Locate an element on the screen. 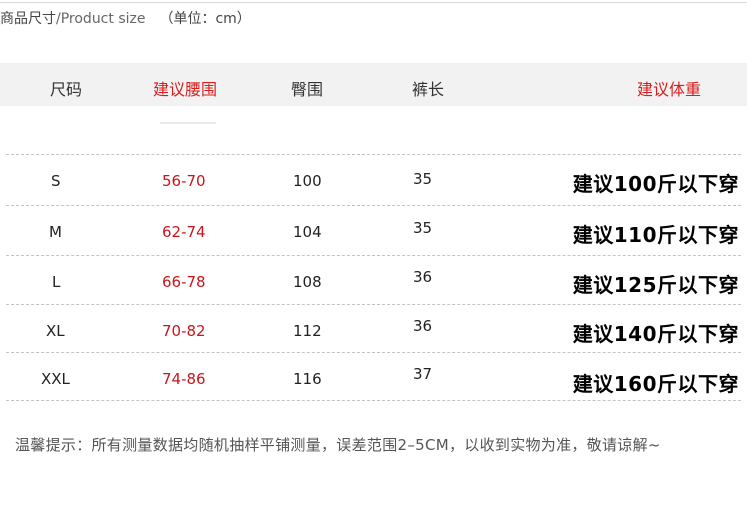 This screenshot has height=516, width=747. table-bottom-divider is located at coordinates (373, 400).